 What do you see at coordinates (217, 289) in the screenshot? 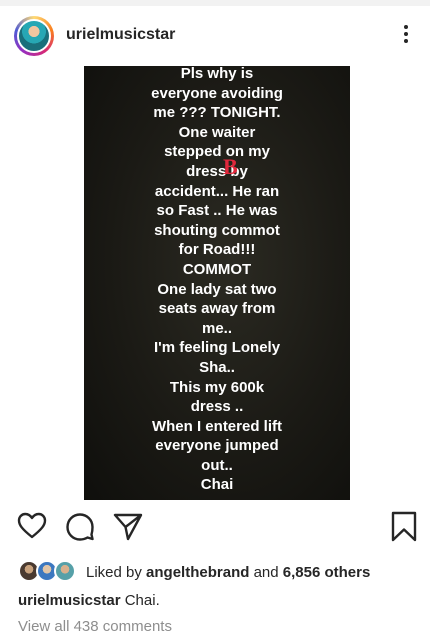
I see `story-line: One lady sat two` at bounding box center [217, 289].